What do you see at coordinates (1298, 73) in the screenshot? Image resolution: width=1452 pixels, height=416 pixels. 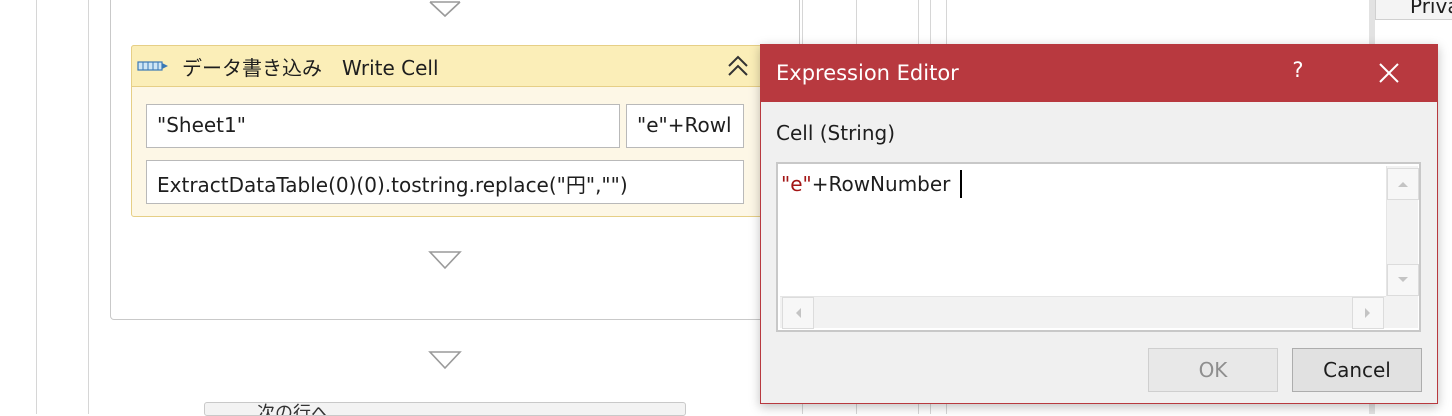 I see `help-button: ?` at bounding box center [1298, 73].